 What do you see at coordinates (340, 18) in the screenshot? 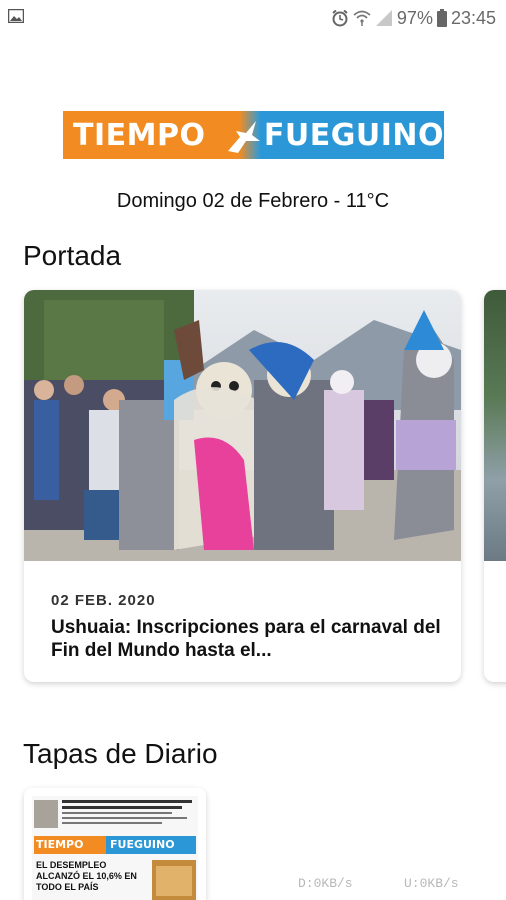
I see `alarm-icon` at bounding box center [340, 18].